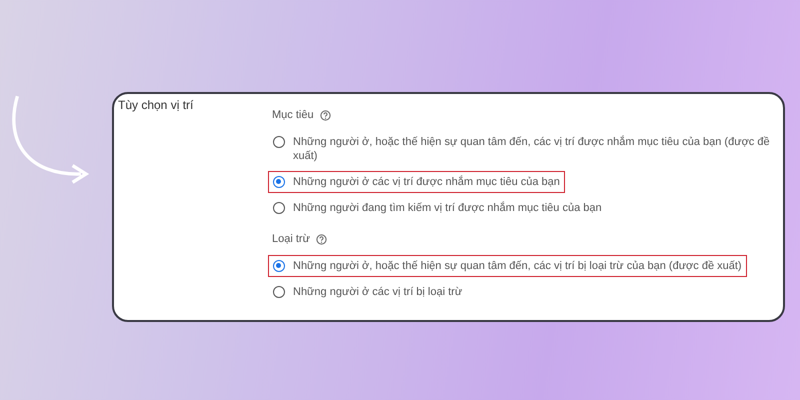 This screenshot has width=800, height=400. I want to click on option-label: Những người ở các vị trí được nhắm mục tiêu của bạn, so click(426, 182).